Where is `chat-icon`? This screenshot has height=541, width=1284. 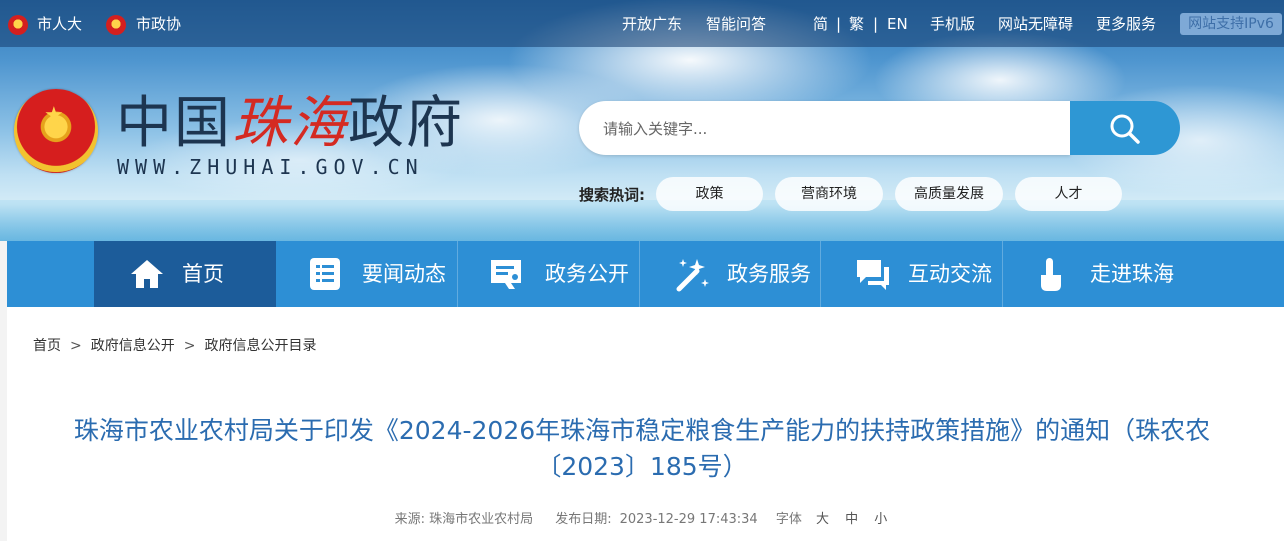
chat-icon is located at coordinates (873, 275).